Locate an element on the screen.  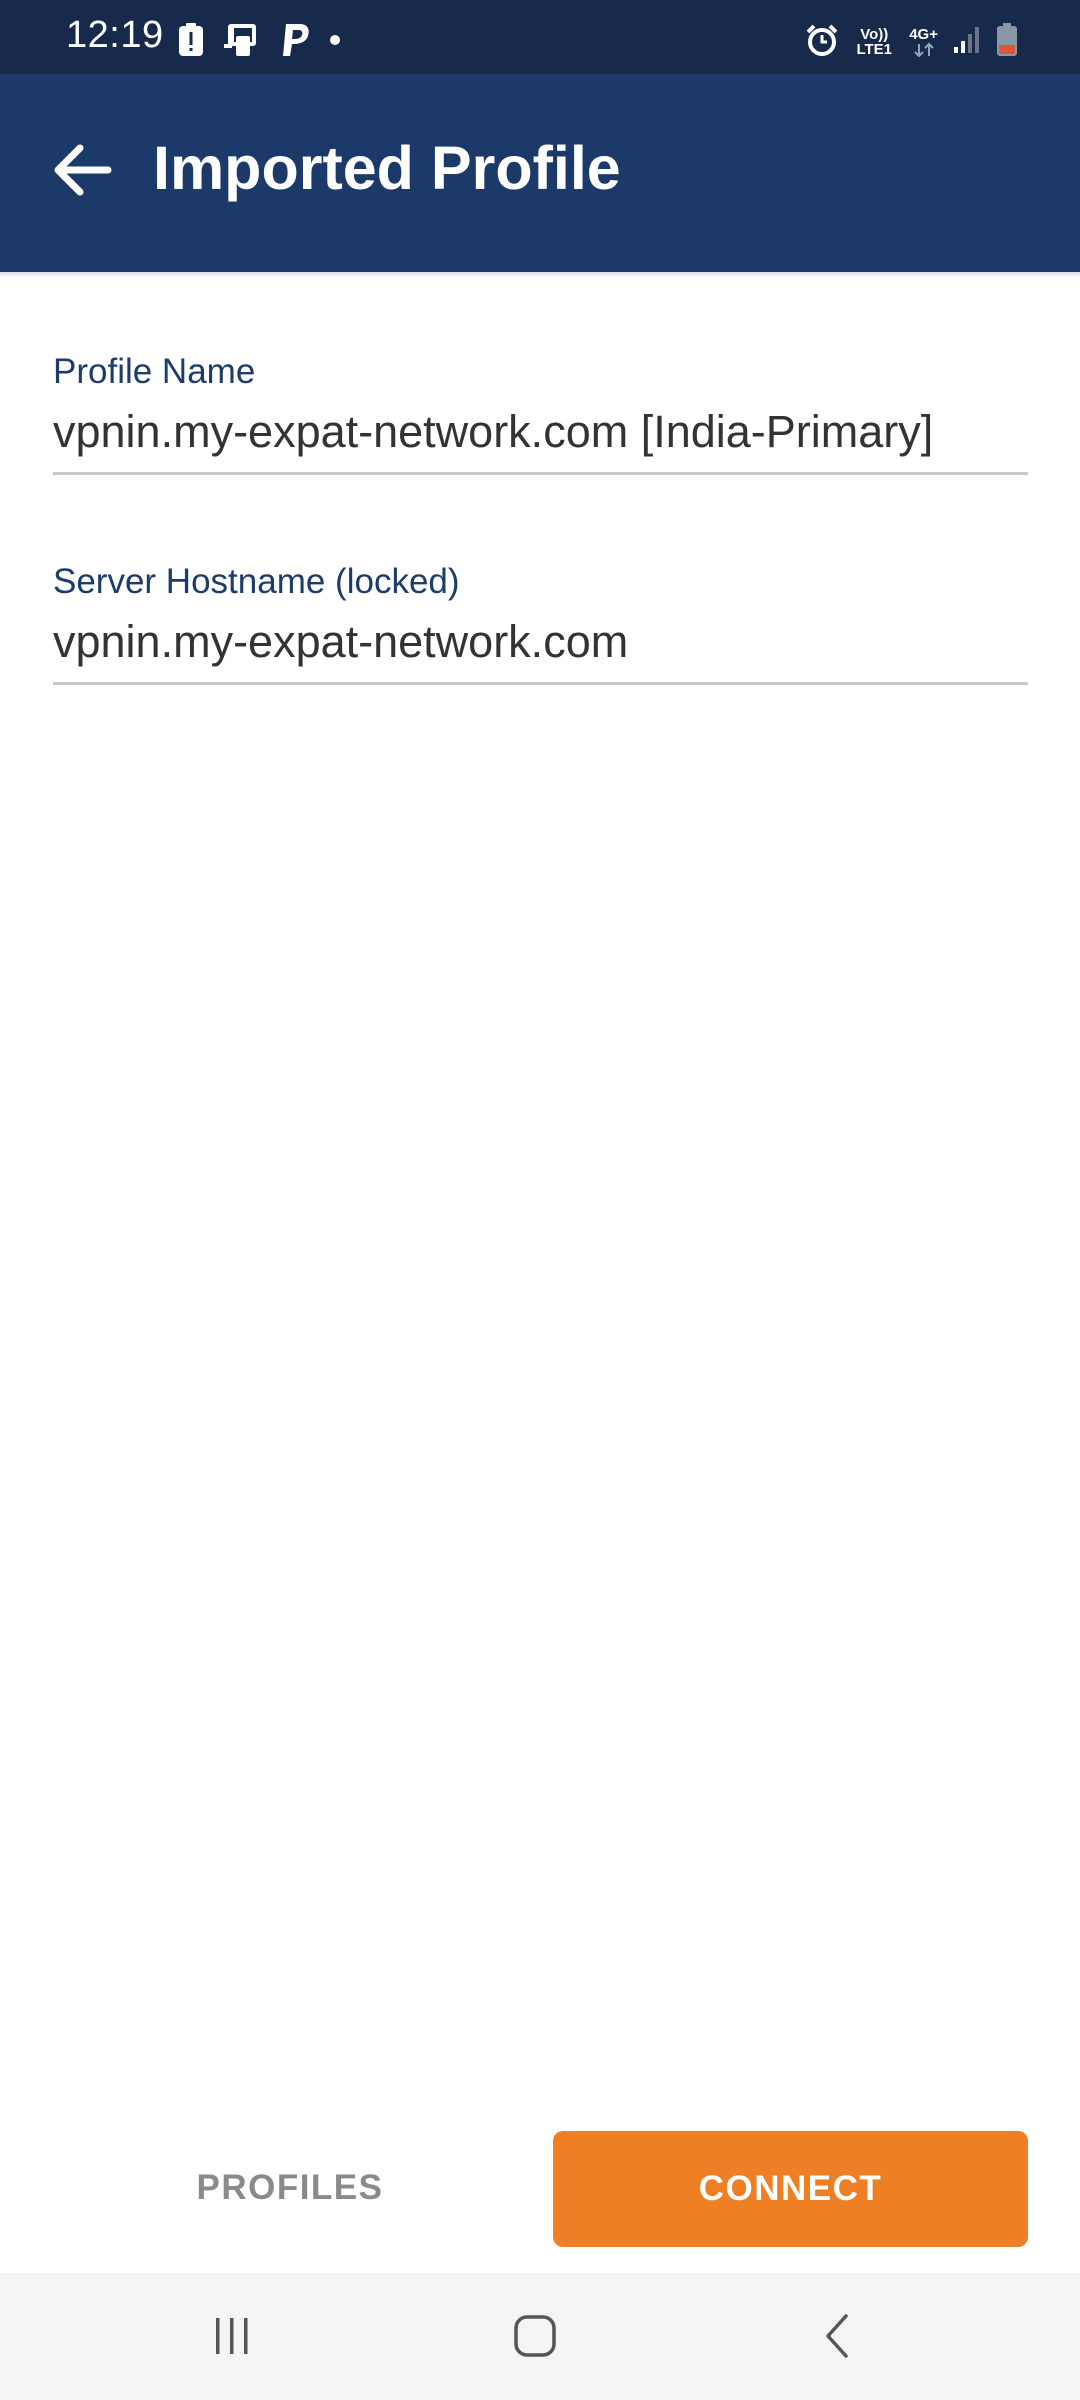
back-button is located at coordinates (82, 172).